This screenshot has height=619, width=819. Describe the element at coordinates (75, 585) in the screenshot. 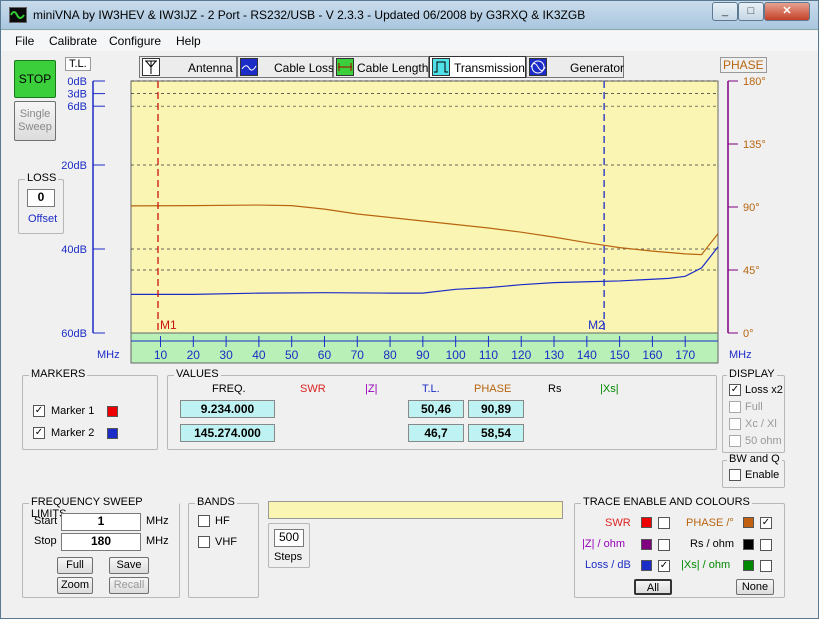

I see `zoom-button: Zoom` at that location.